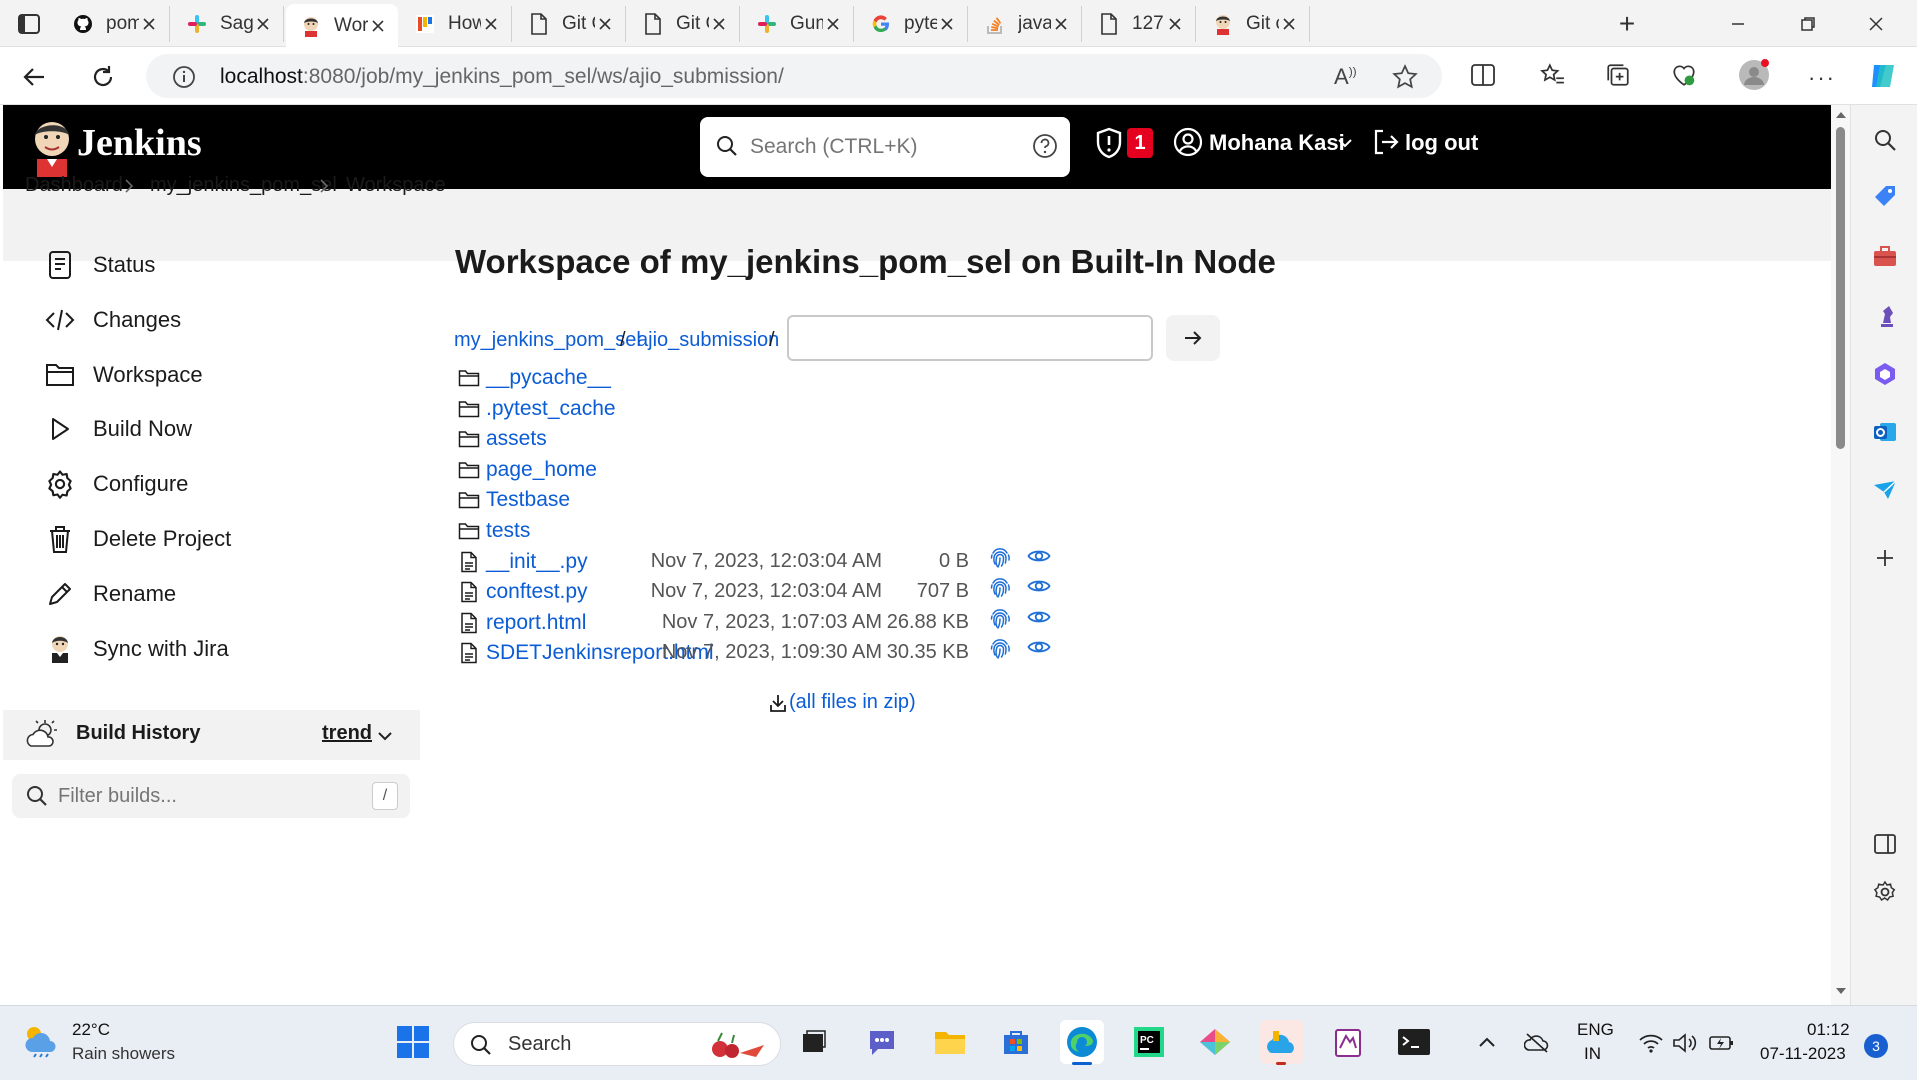  I want to click on jenkins-search-input, so click(885, 147).